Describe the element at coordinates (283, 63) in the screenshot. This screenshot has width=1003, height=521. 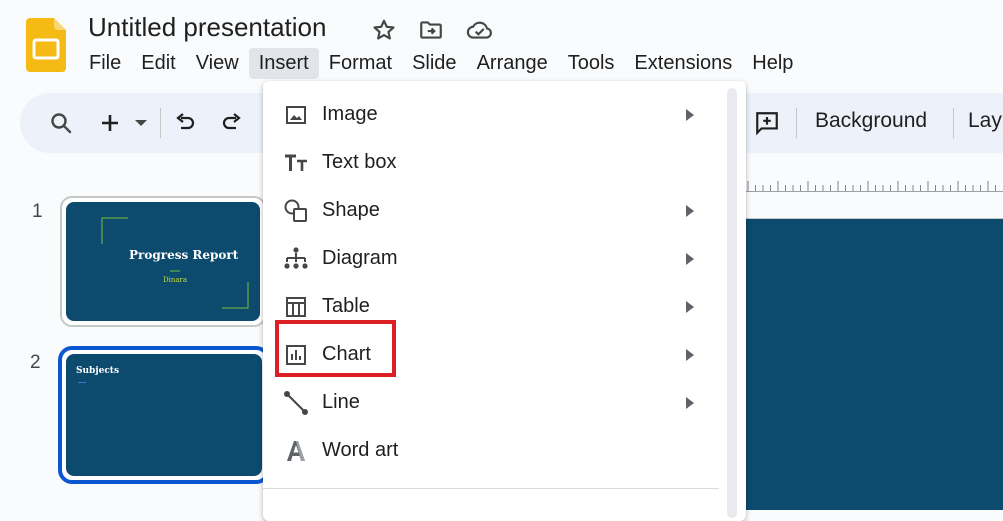
I see `menu-insert: Insert` at that location.